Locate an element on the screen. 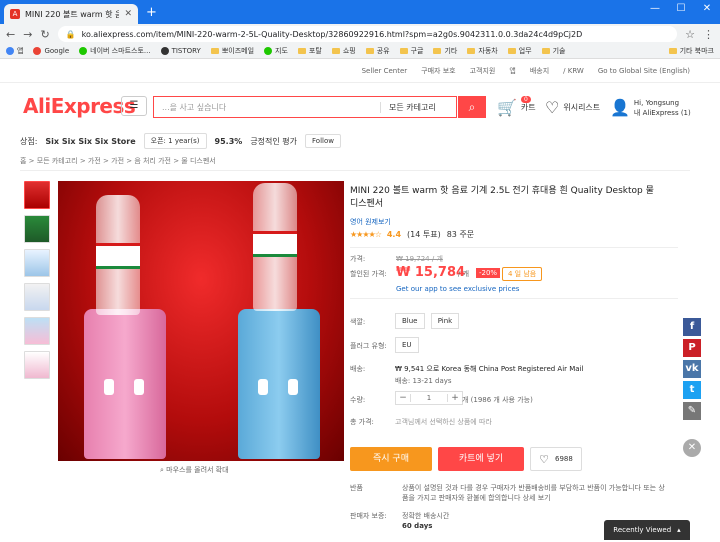  category-menu-icon: ☰ is located at coordinates (134, 106).